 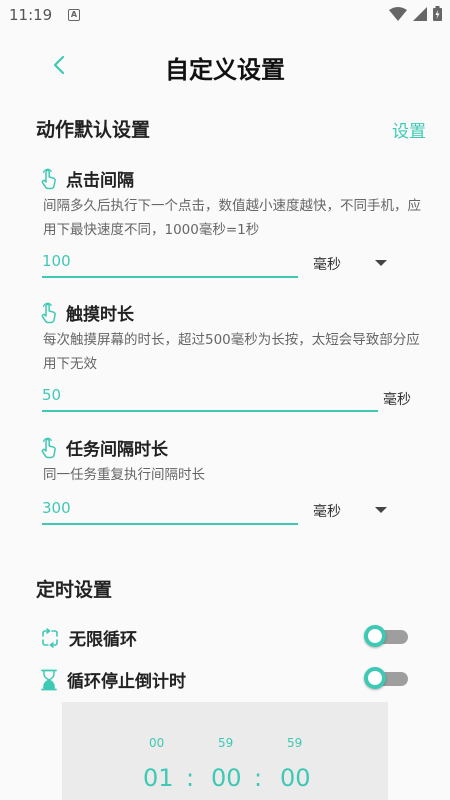 I want to click on task-interval-input: 300, so click(x=170, y=511).